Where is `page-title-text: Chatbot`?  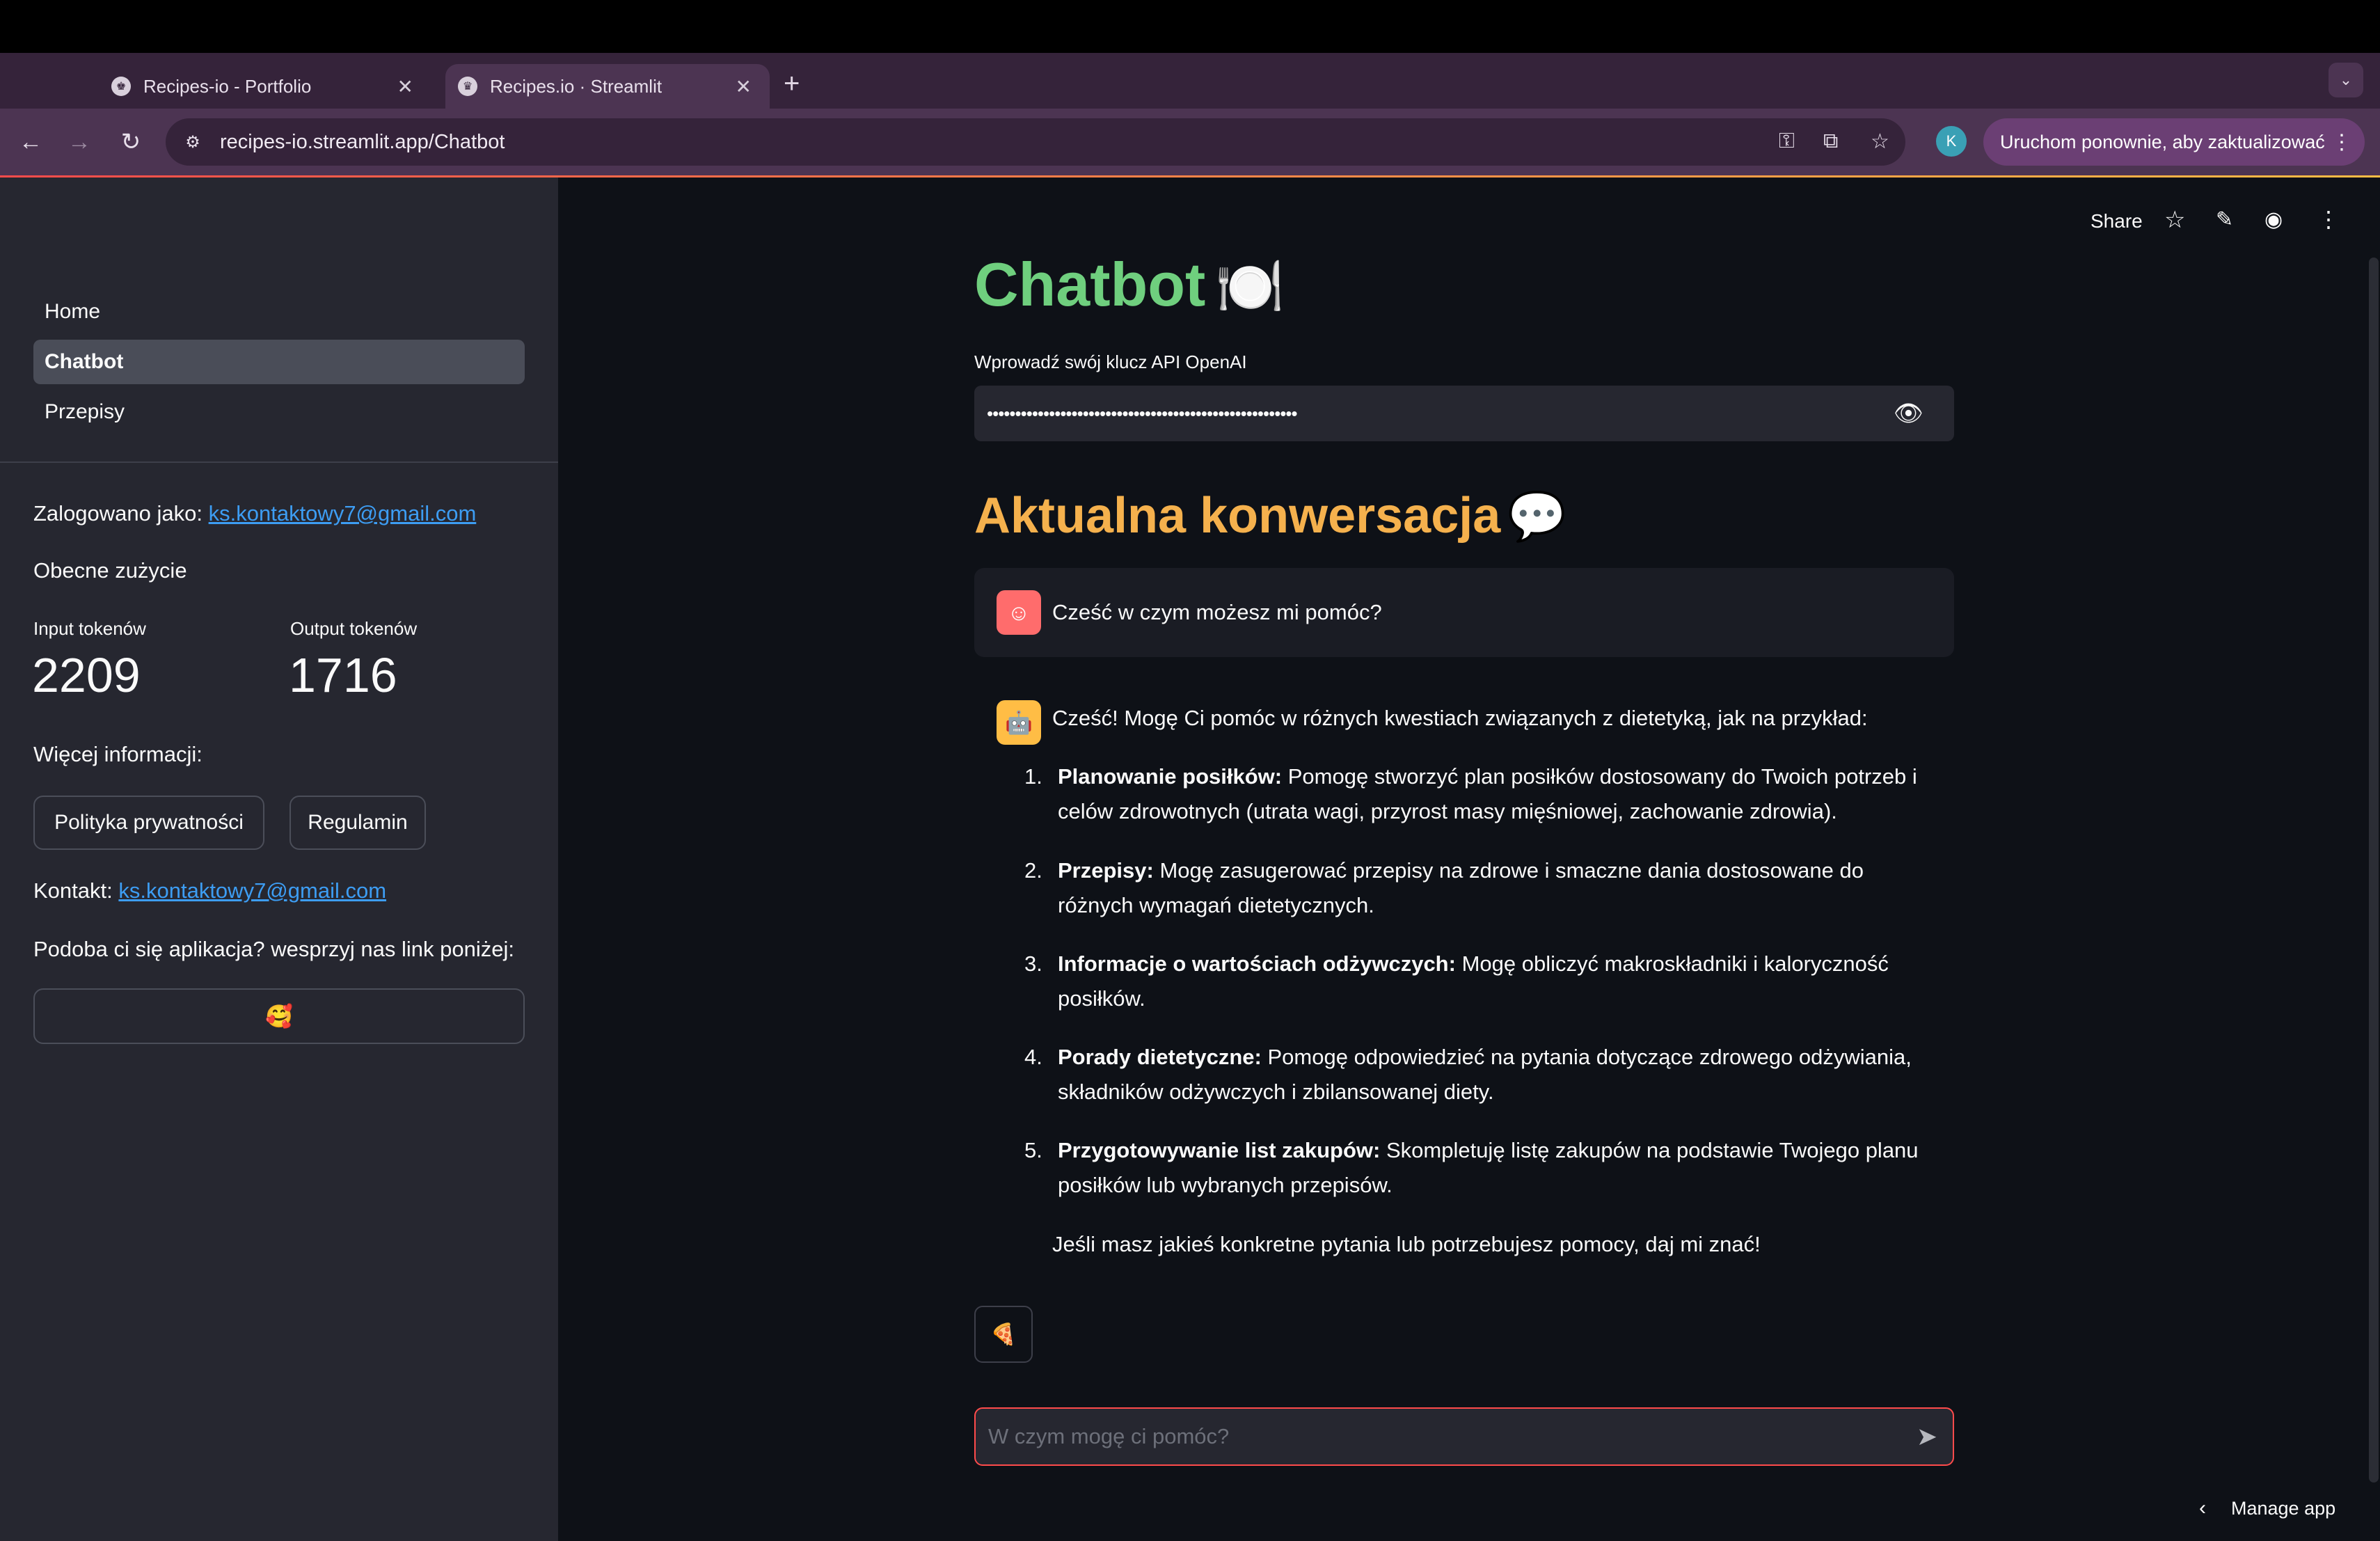 page-title-text: Chatbot is located at coordinates (1090, 284).